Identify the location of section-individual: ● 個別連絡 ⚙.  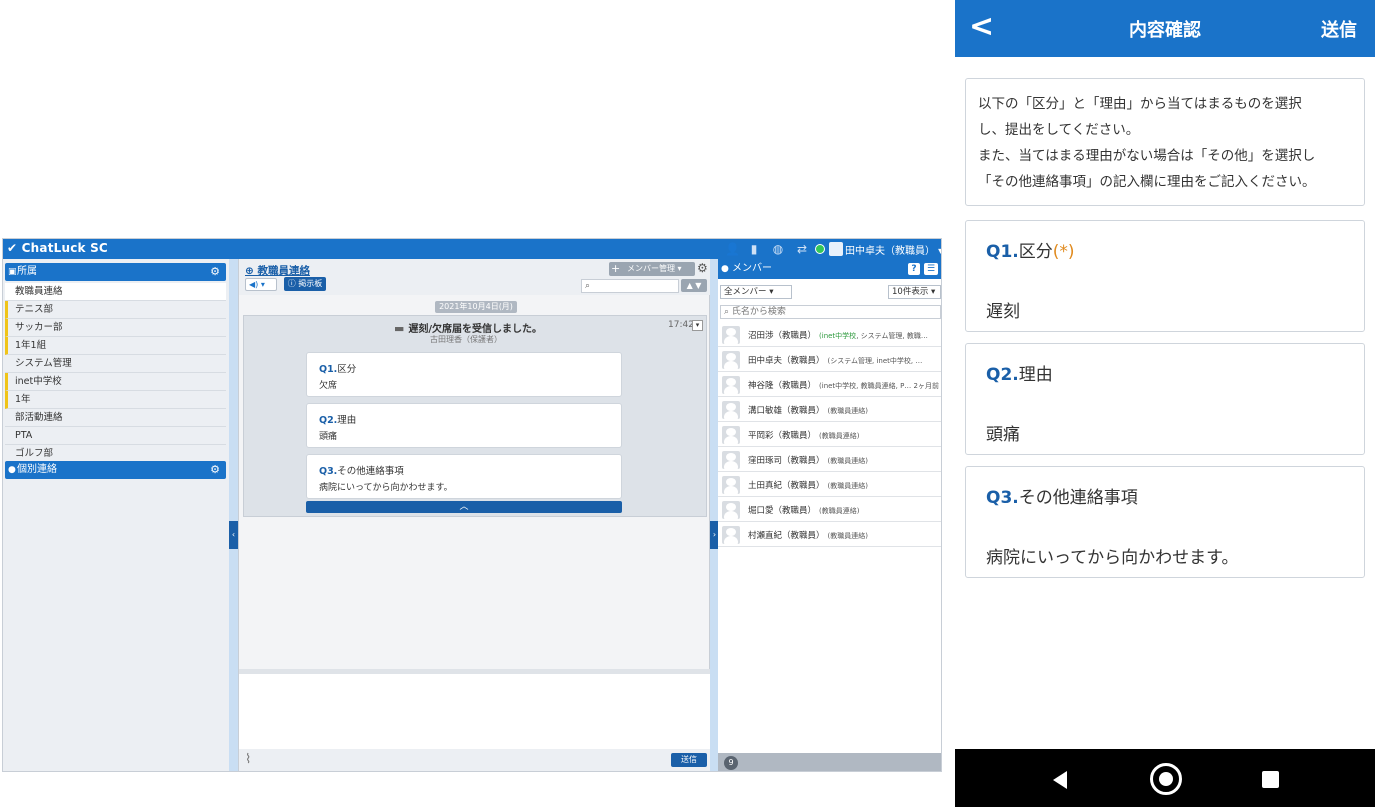
(115, 470).